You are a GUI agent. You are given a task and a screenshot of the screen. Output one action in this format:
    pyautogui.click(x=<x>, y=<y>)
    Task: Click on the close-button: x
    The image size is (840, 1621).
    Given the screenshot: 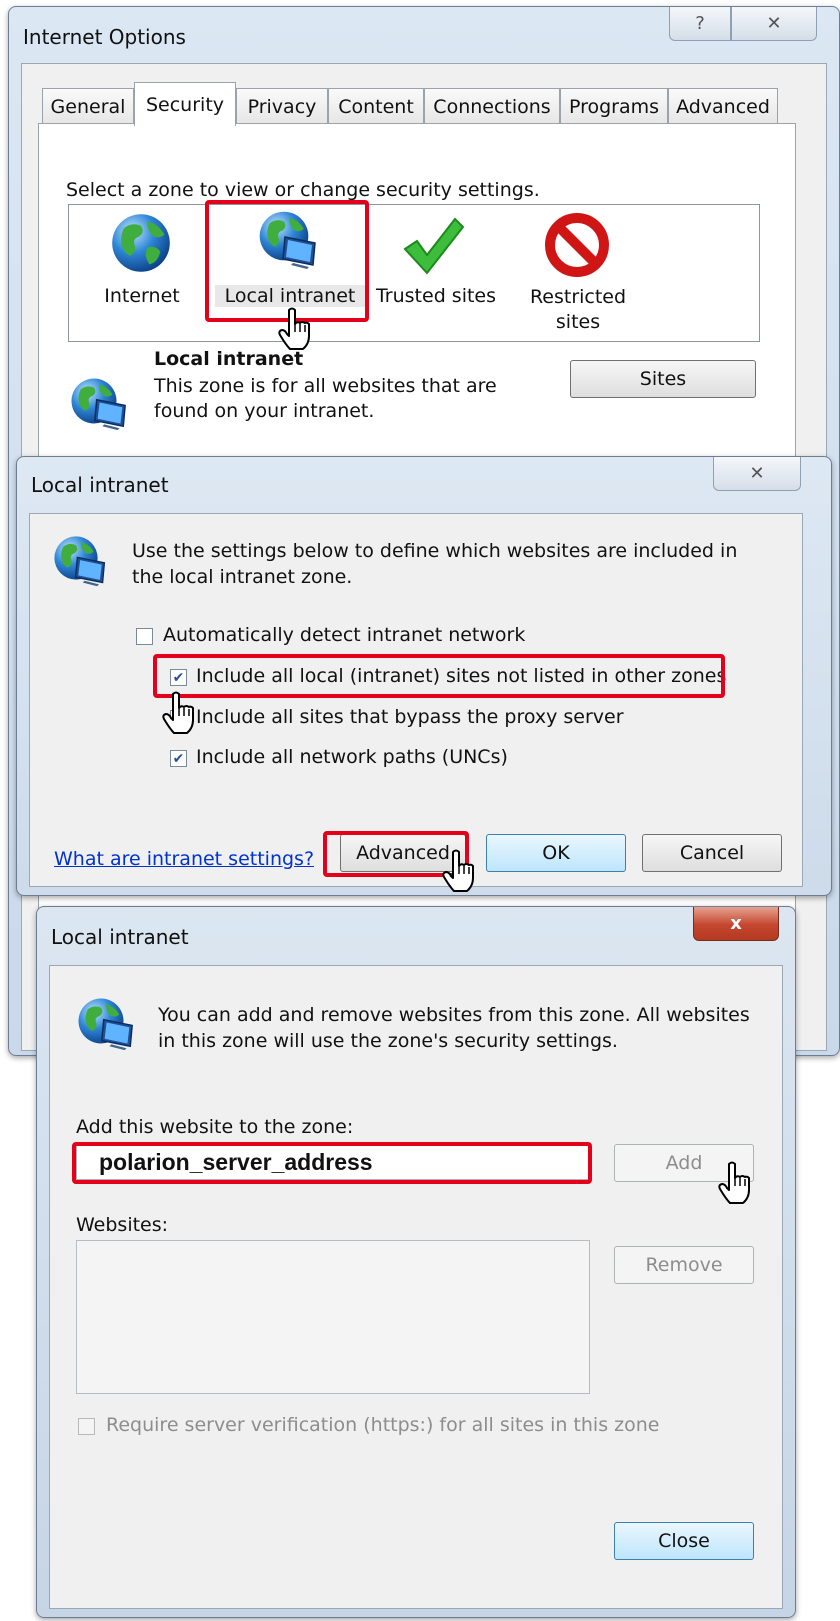 What is the action you would take?
    pyautogui.click(x=736, y=924)
    